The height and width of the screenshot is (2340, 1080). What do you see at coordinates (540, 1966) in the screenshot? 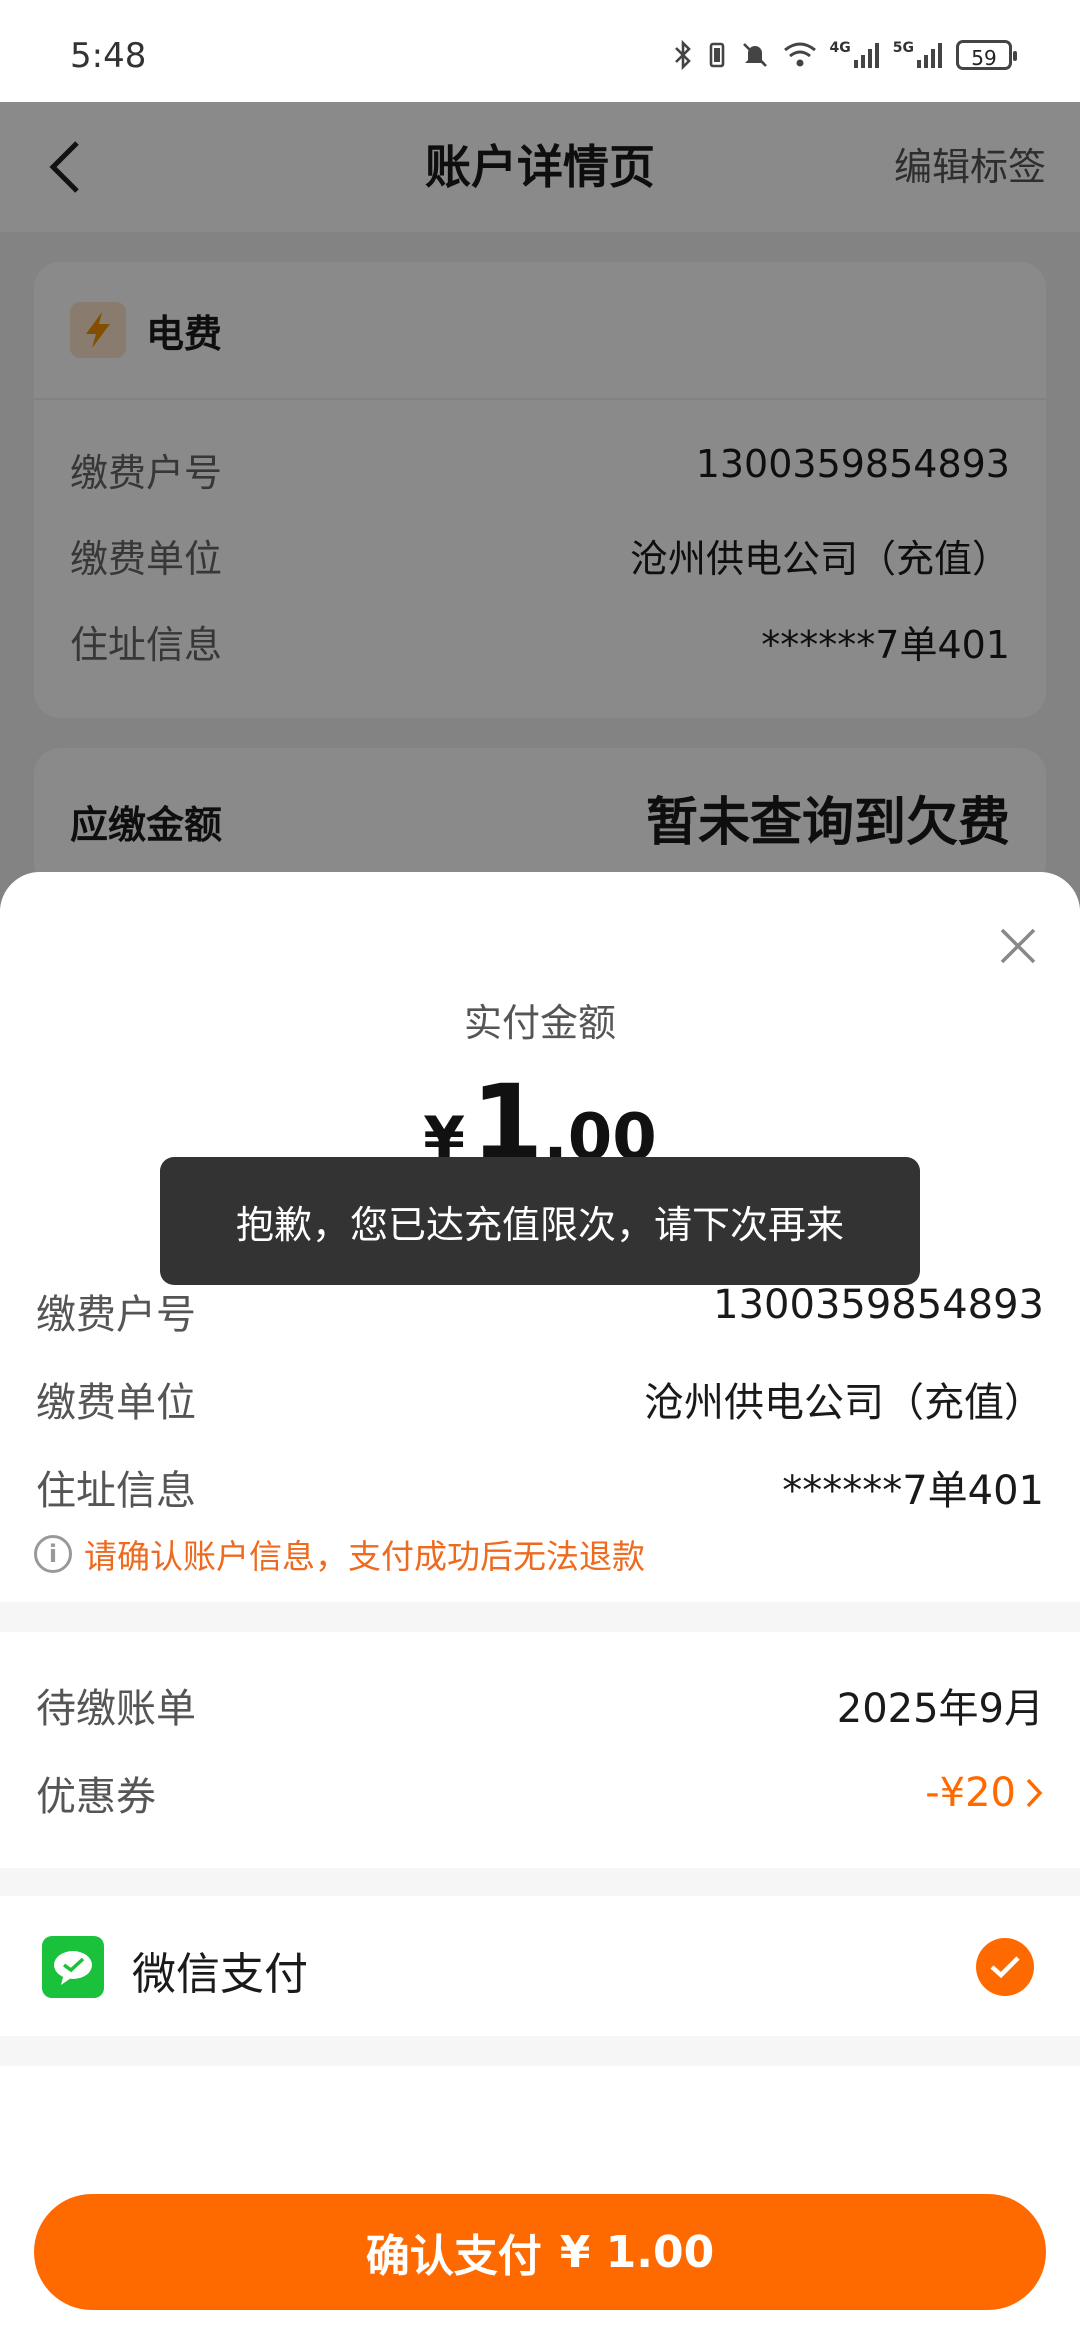
I see `payment-method-row: 微信支付` at bounding box center [540, 1966].